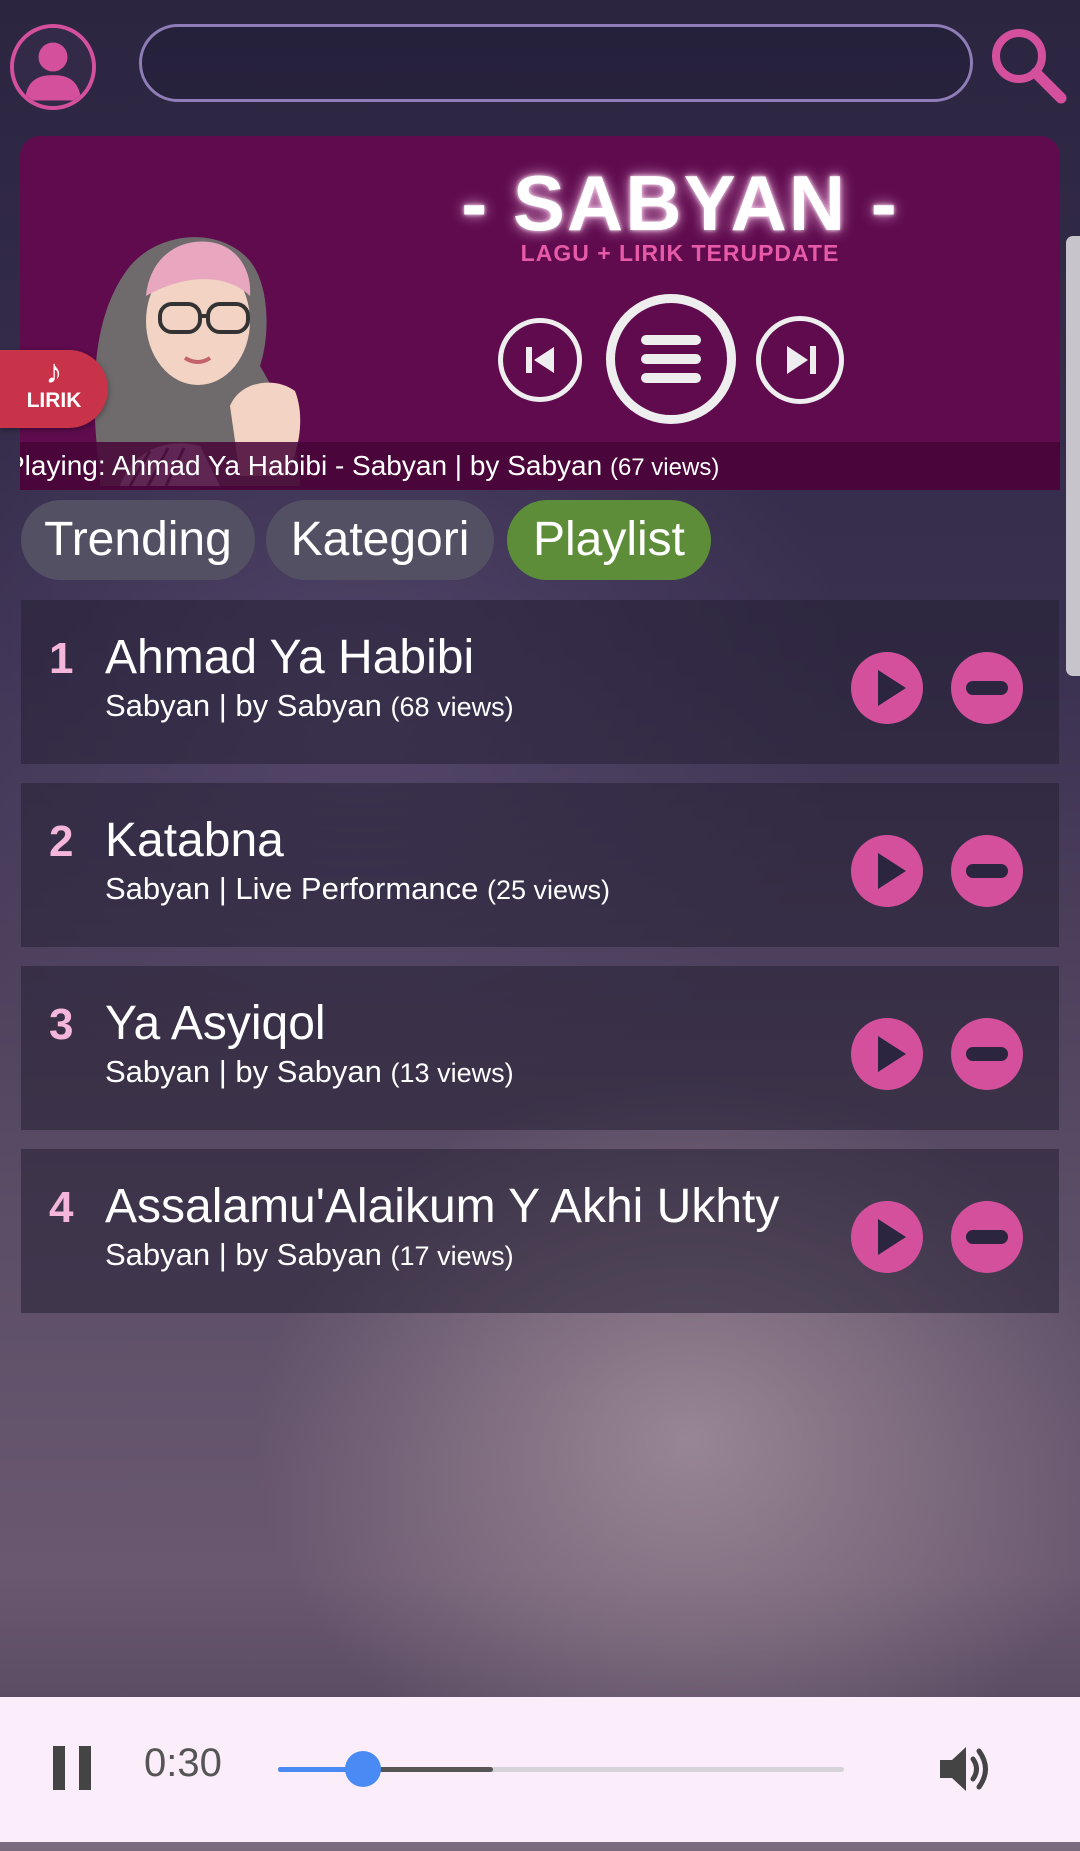  Describe the element at coordinates (452, 707) in the screenshot. I see `track-views: (68 views)` at that location.